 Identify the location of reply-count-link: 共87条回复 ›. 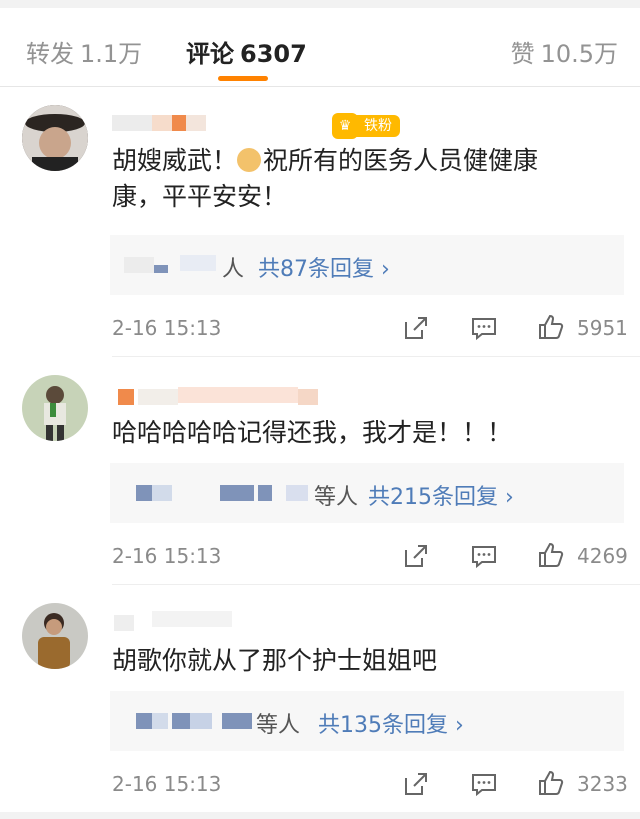
(324, 267).